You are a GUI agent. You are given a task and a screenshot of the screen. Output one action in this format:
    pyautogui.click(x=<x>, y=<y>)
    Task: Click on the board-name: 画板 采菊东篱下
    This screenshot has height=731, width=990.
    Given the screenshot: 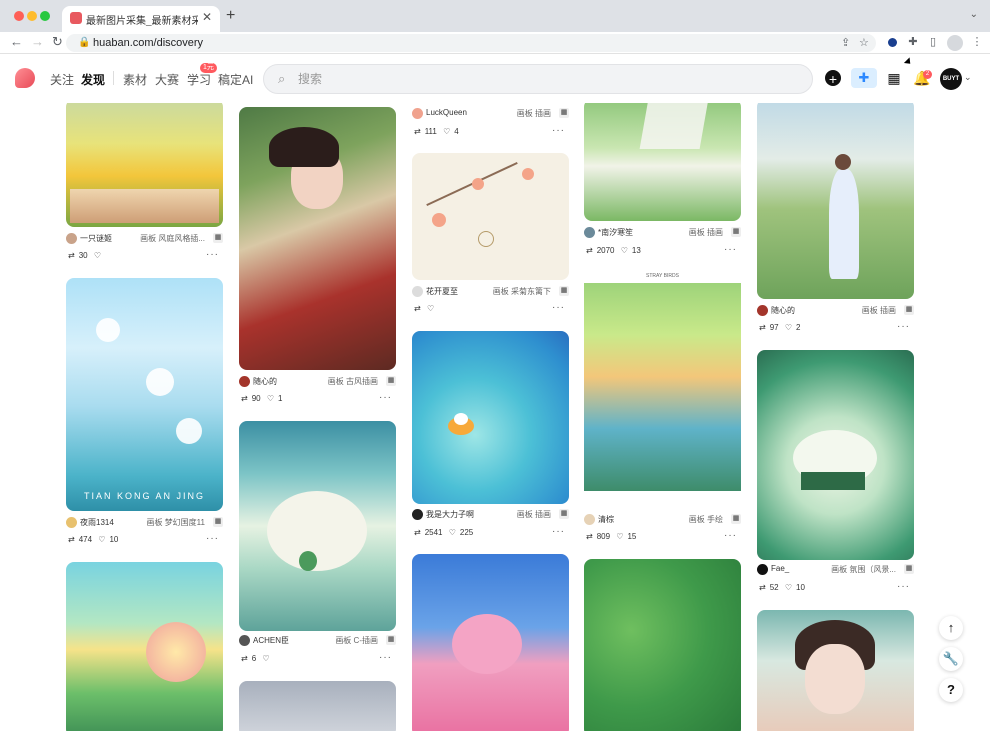 What is the action you would take?
    pyautogui.click(x=522, y=291)
    